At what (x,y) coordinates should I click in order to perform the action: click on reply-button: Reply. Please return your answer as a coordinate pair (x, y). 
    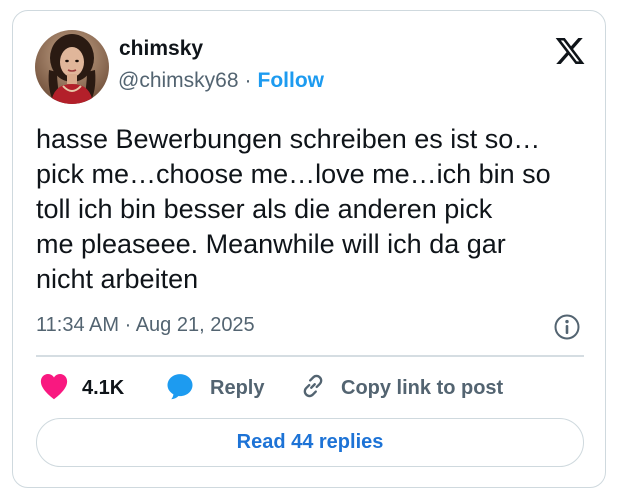
    Looking at the image, I should click on (214, 388).